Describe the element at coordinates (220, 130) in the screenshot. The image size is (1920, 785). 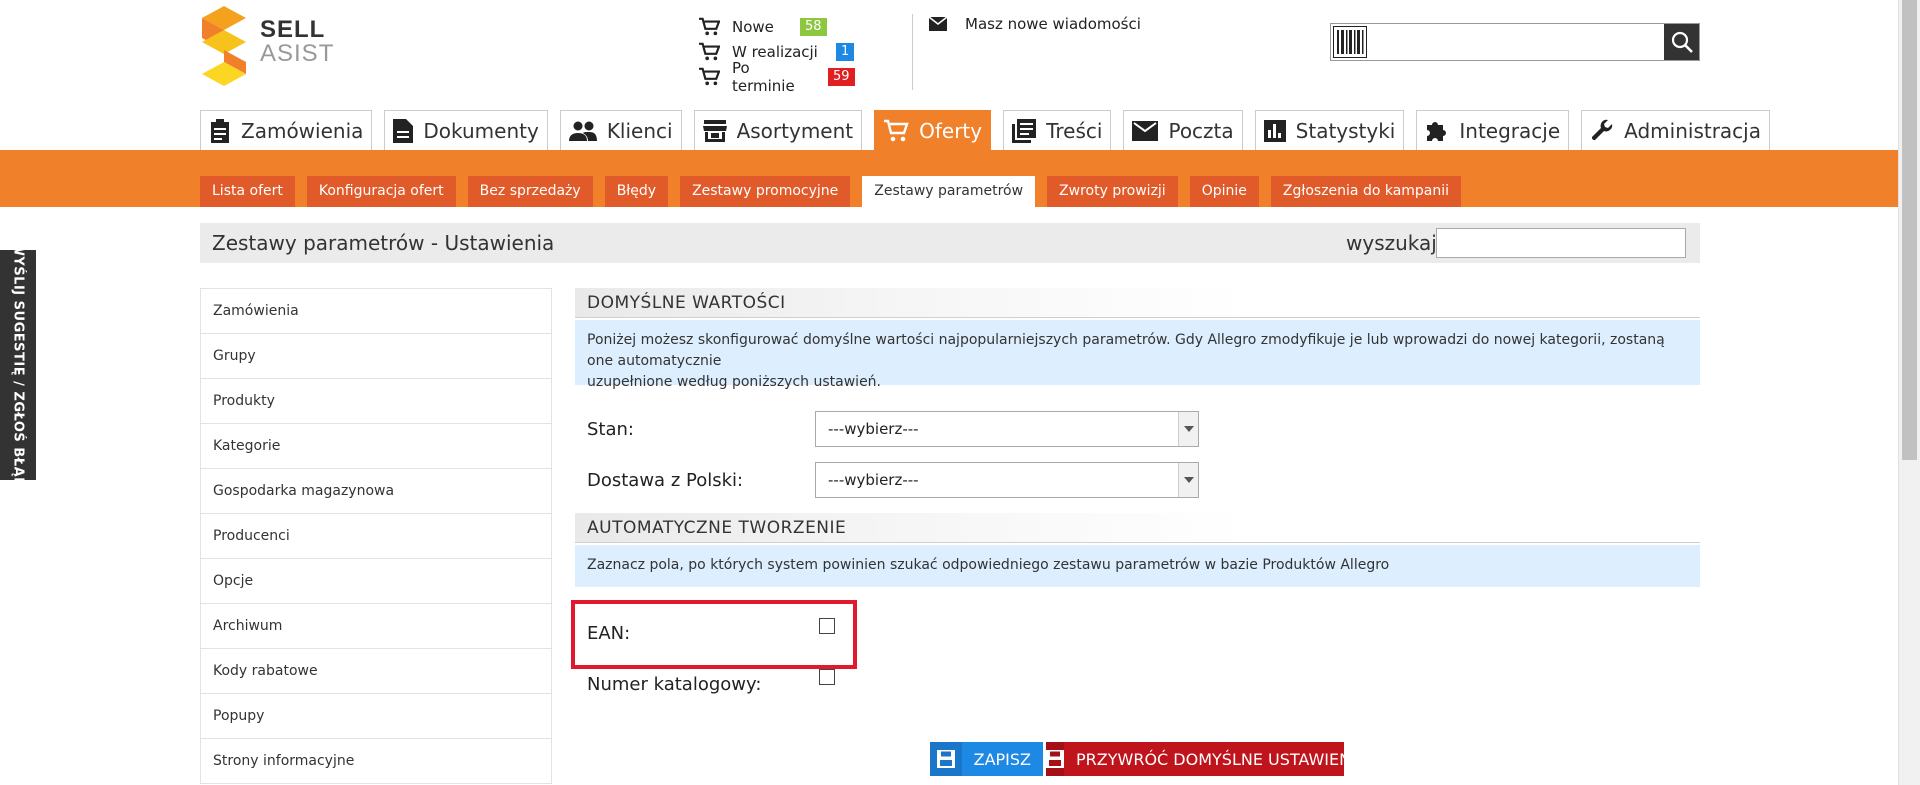
I see `clipboard-icon` at that location.